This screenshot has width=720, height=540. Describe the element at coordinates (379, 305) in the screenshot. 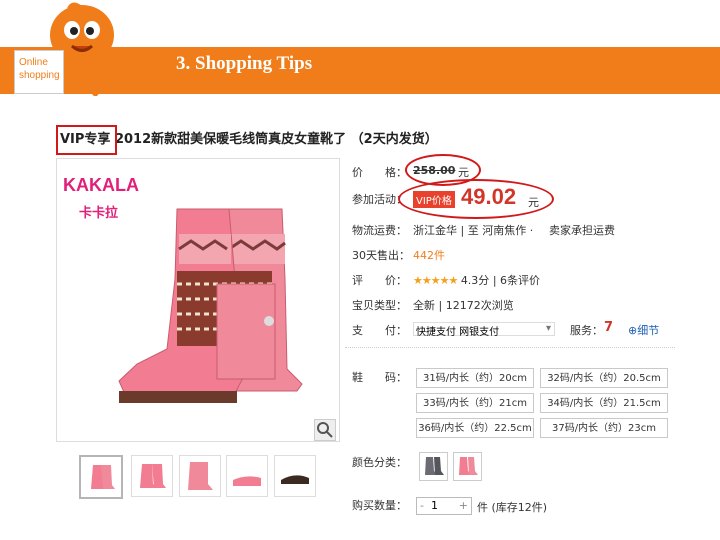

I see `type-label: 宝贝类型：` at that location.